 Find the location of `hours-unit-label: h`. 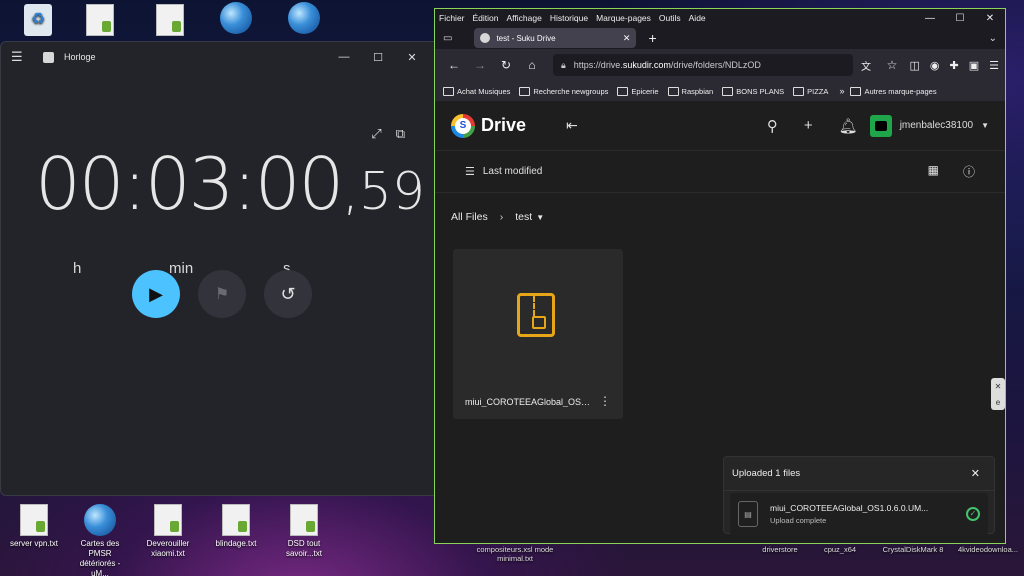

hours-unit-label: h is located at coordinates (77, 268).